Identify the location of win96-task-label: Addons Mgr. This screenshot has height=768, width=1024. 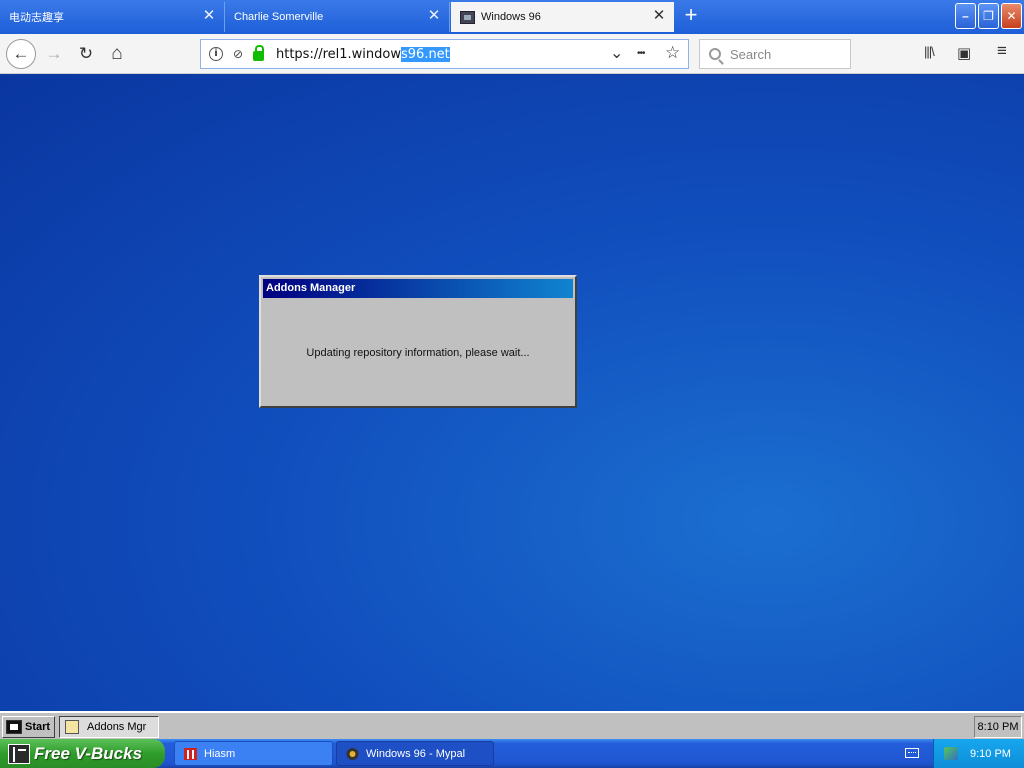
(117, 727).